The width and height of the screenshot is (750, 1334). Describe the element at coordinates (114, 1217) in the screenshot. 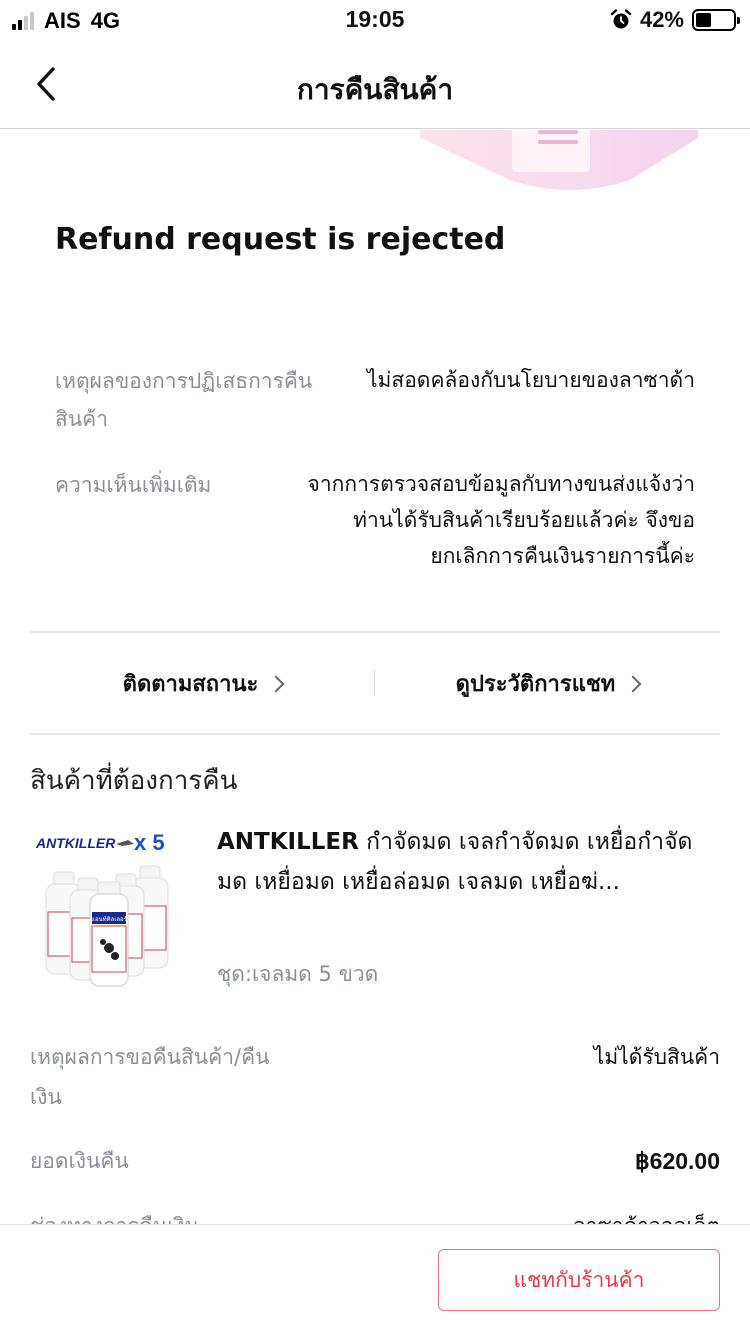

I see `refund-channel-label: ช่องทางการคืนเงิน` at that location.